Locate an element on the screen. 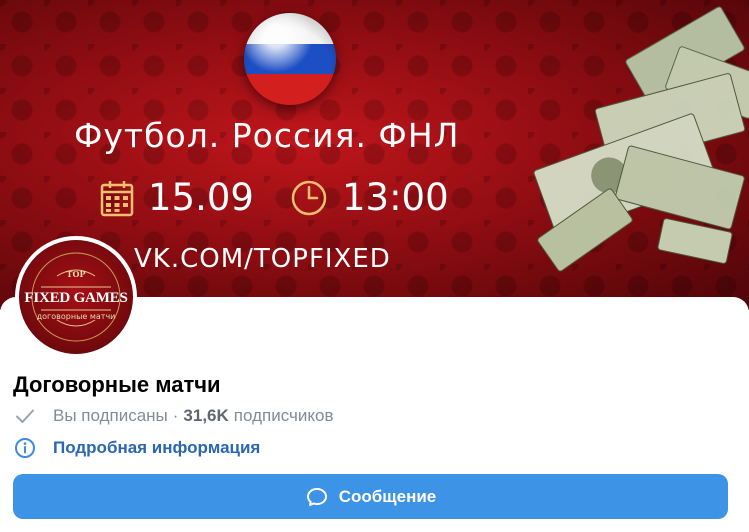 This screenshot has width=749, height=532. time-value: 13:00 is located at coordinates (395, 197).